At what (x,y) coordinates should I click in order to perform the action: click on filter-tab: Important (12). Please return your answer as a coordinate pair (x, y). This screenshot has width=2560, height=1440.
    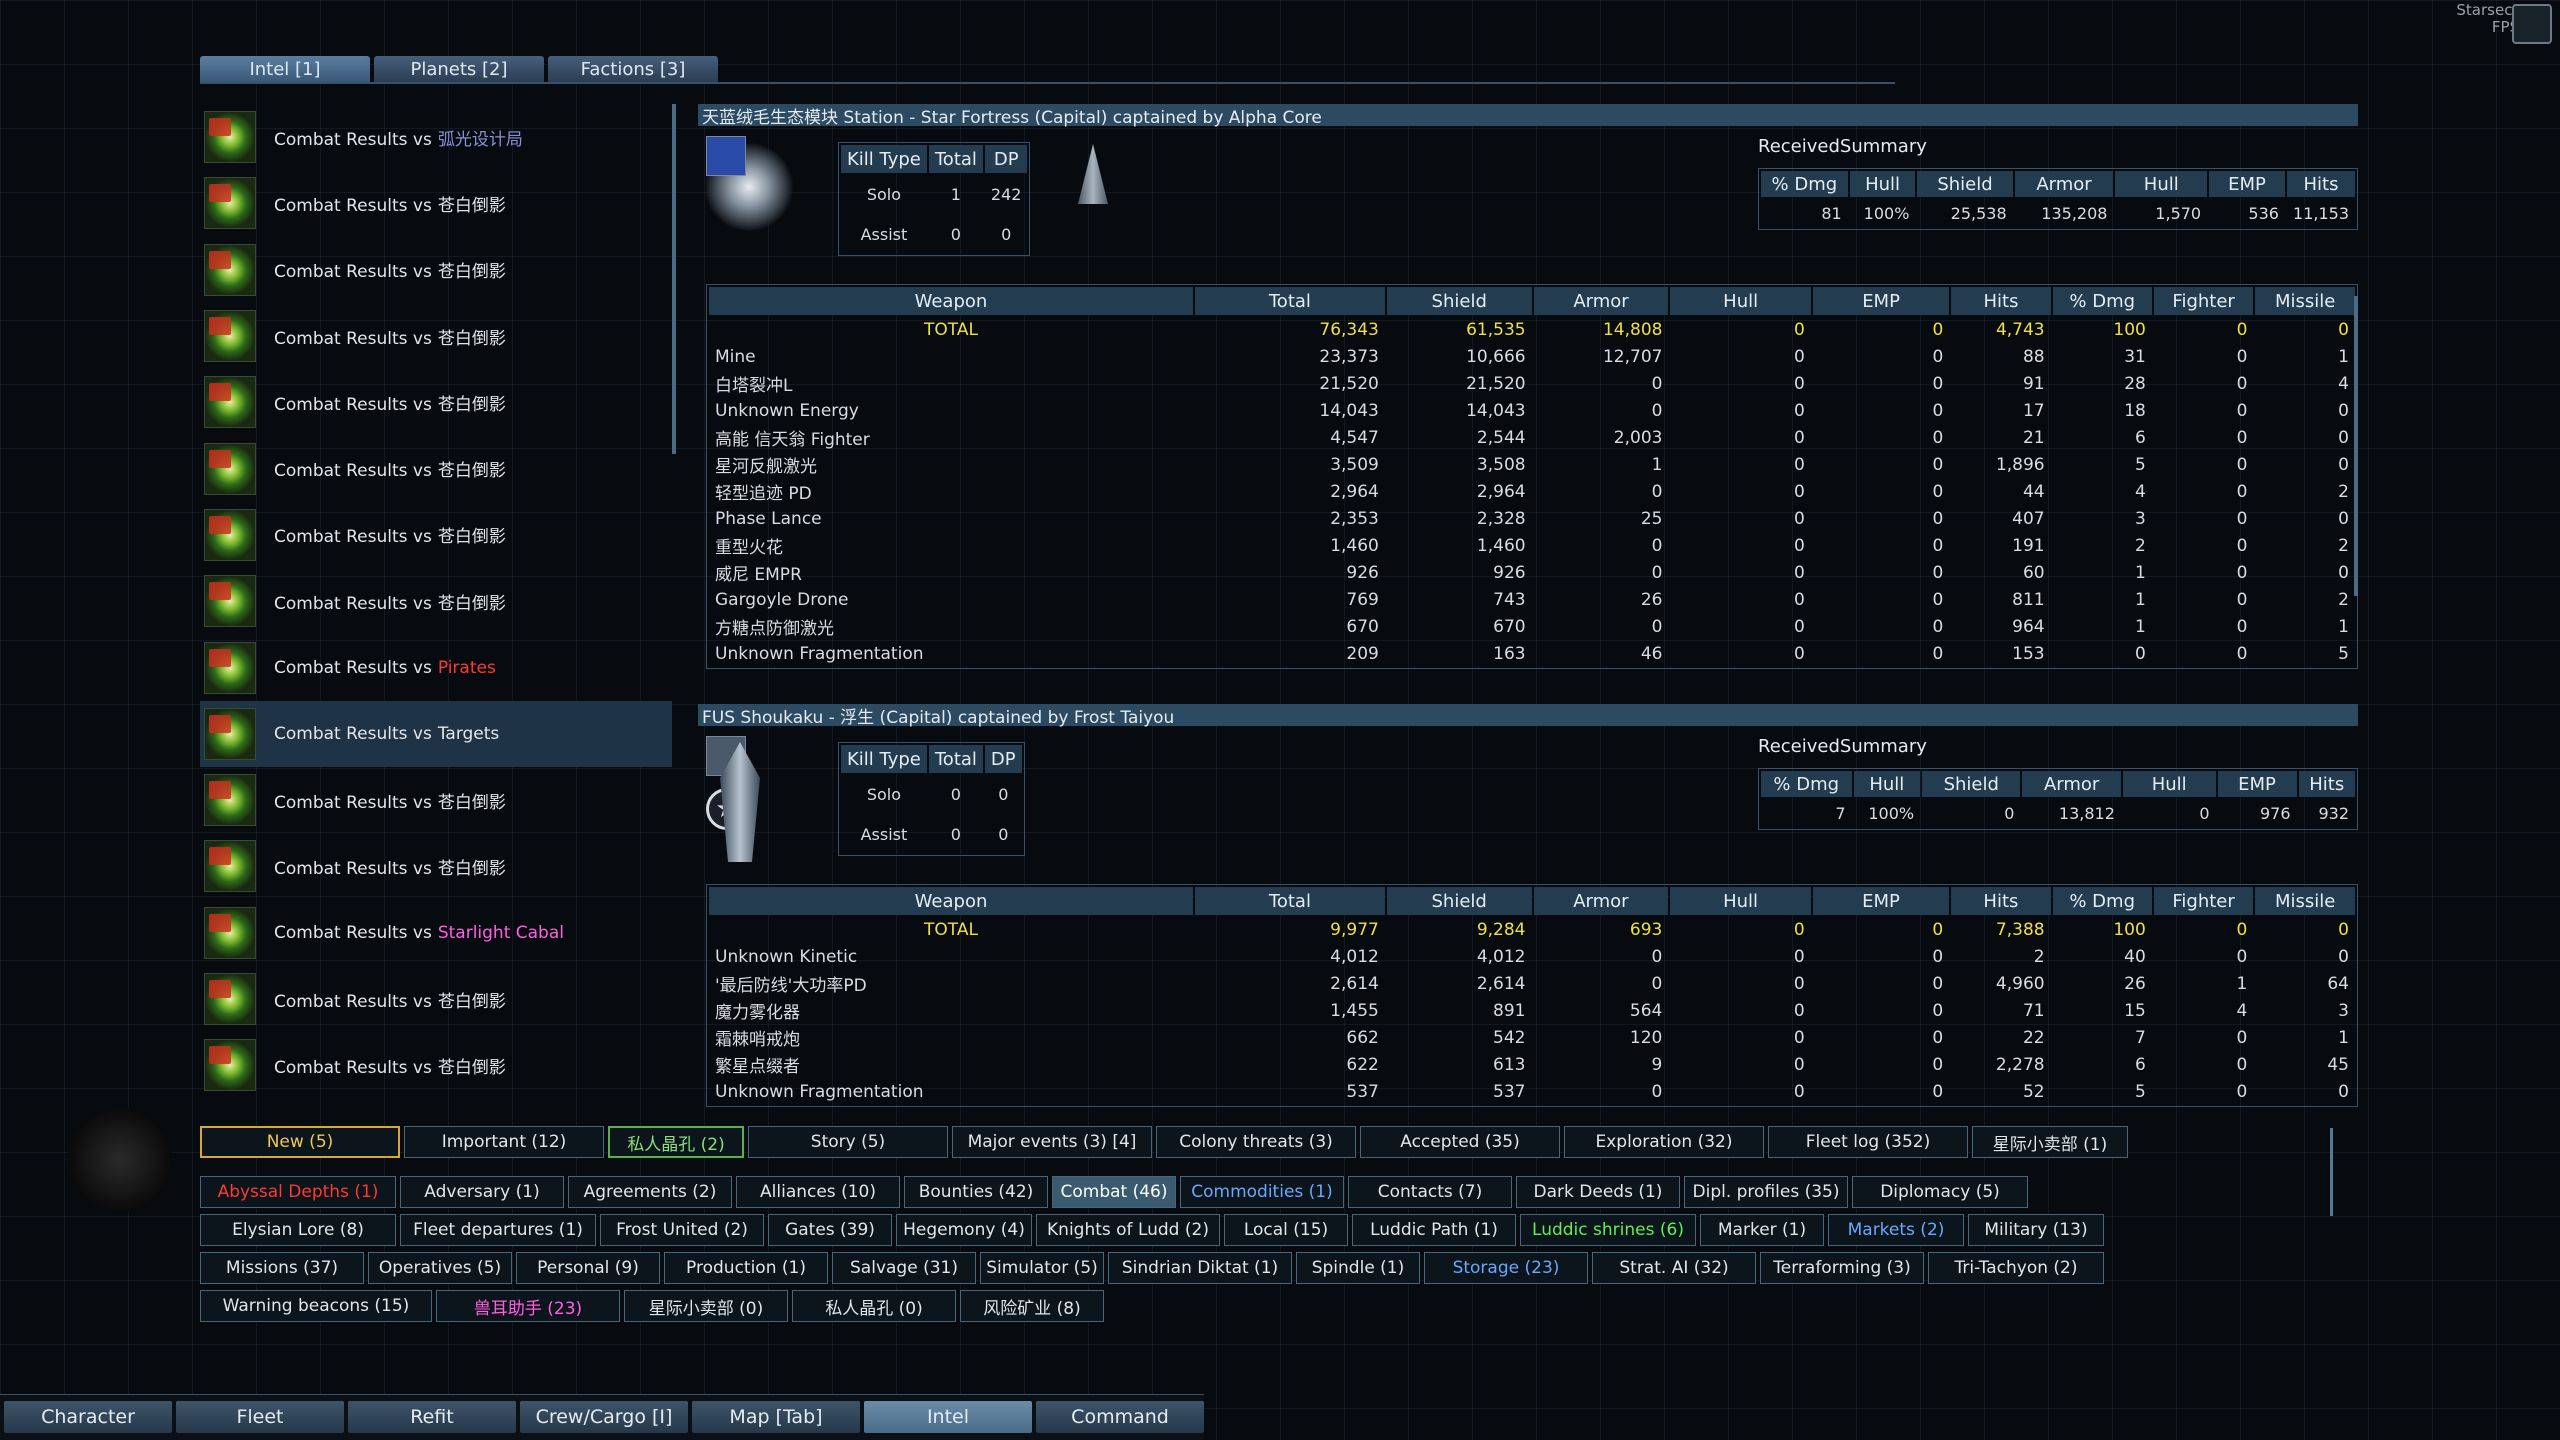
    Looking at the image, I should click on (504, 1142).